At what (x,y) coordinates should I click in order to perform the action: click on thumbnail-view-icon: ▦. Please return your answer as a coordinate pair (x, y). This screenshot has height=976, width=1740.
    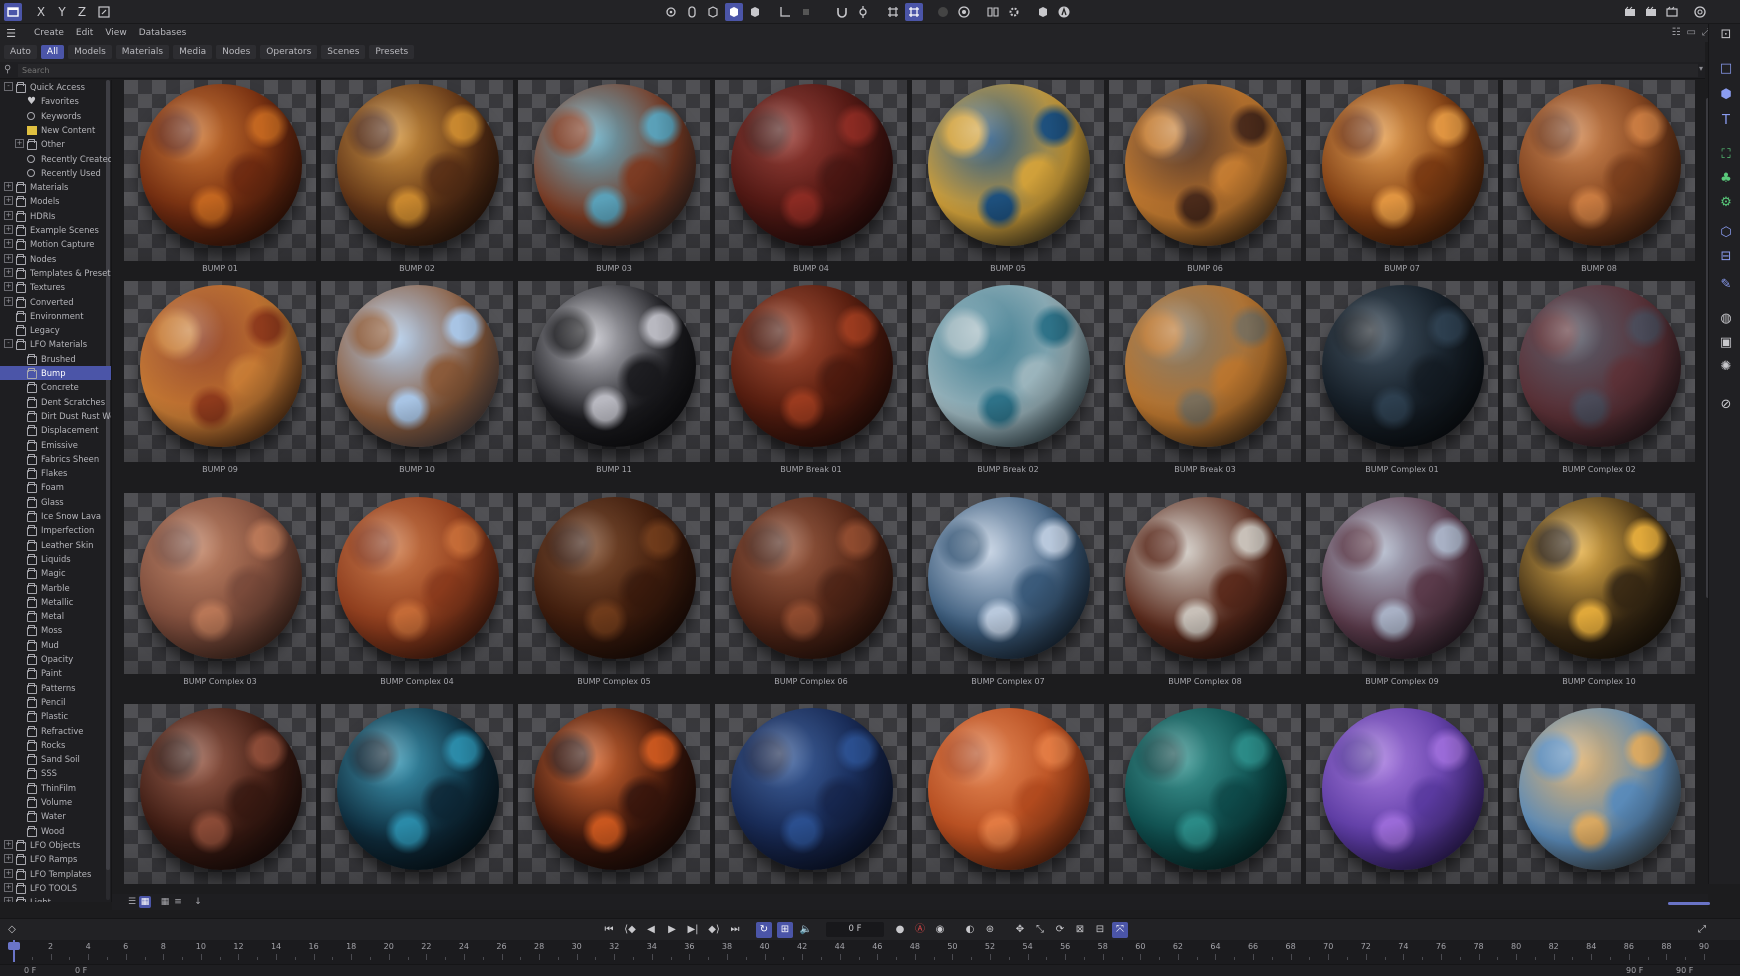
    Looking at the image, I should click on (145, 902).